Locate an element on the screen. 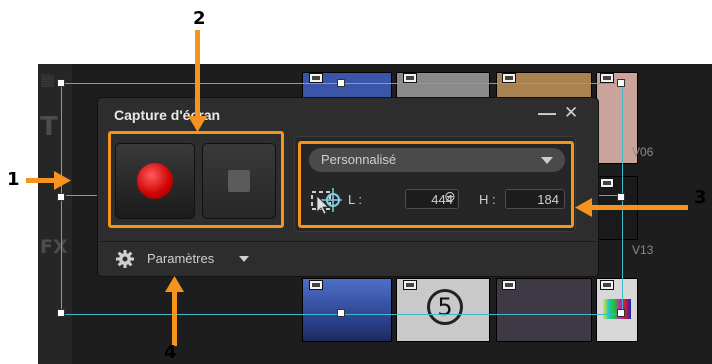 The image size is (712, 364). callout-number-1: 1 is located at coordinates (13, 179).